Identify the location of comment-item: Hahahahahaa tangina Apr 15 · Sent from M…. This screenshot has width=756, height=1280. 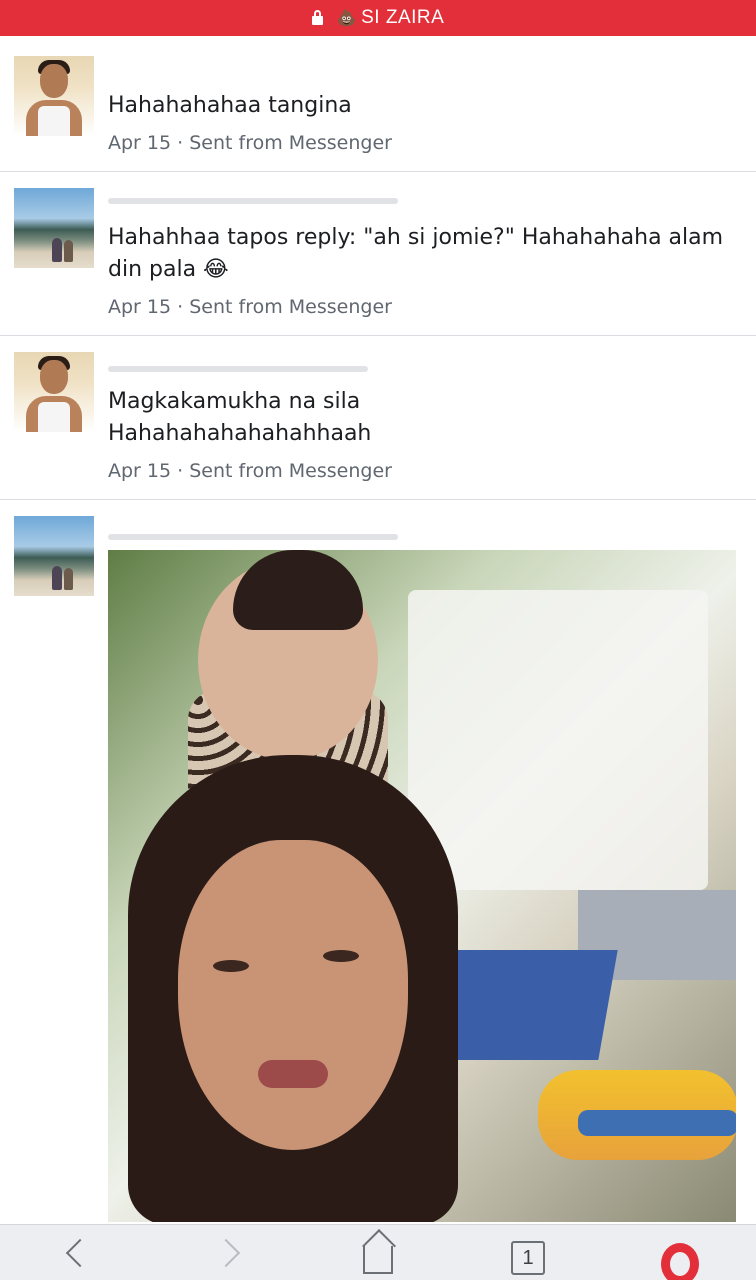
(378, 104).